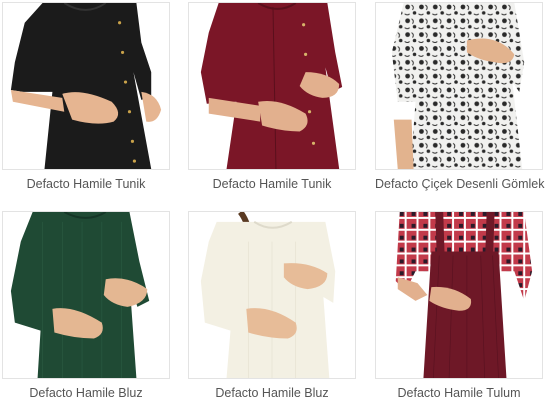  I want to click on product-card: Defacto Hamile Tulum, so click(459, 305).